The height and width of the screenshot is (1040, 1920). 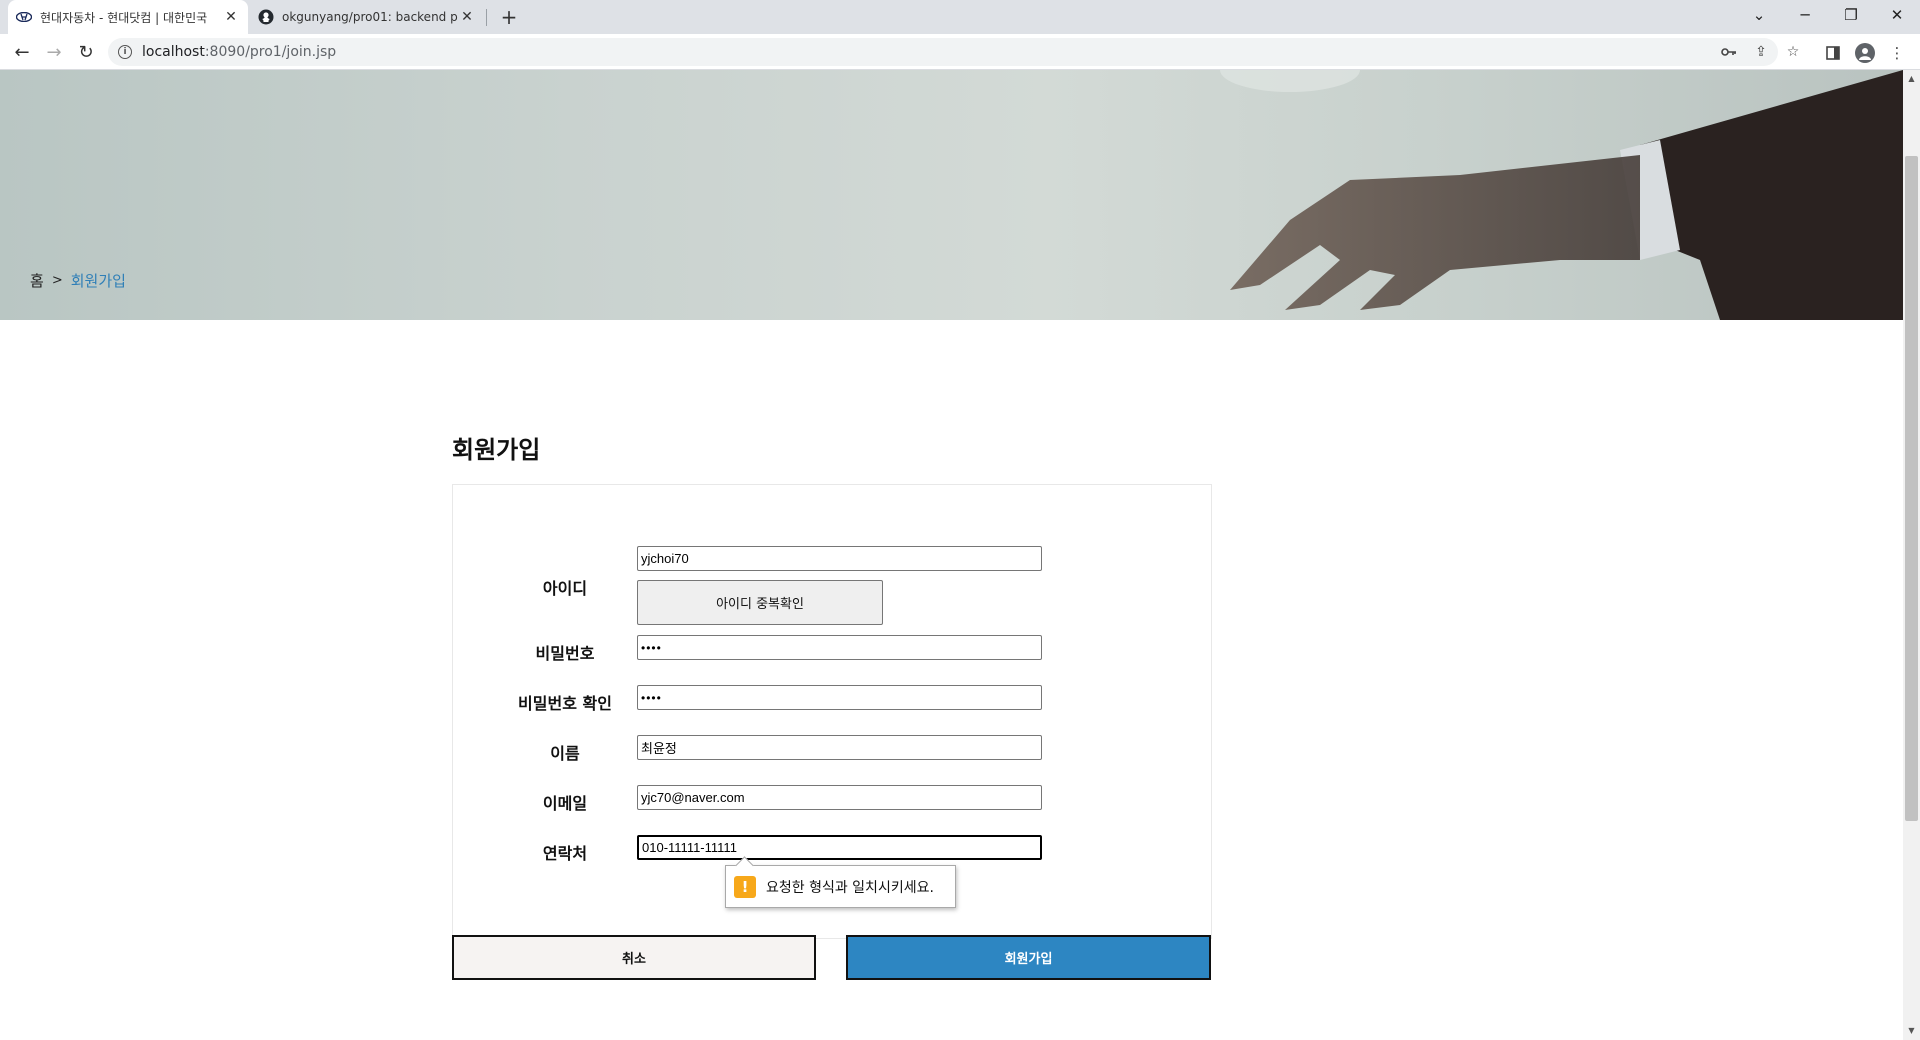 I want to click on tab-title: okgunyang/pro01: backend proj, so click(x=370, y=17).